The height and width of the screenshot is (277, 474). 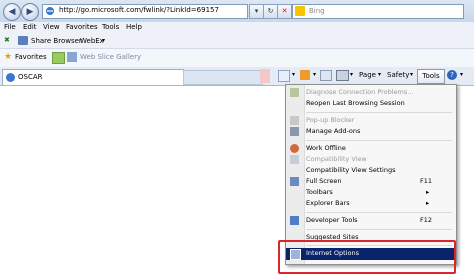 What do you see at coordinates (305, 75) in the screenshot?
I see `feeds-icon` at bounding box center [305, 75].